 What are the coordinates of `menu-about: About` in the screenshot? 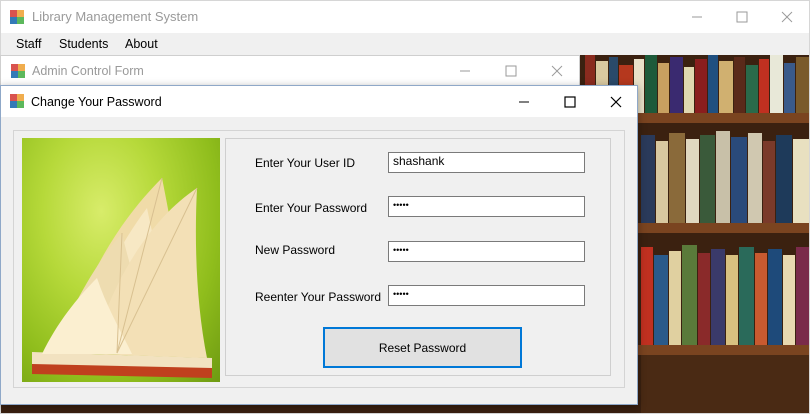 It's located at (141, 44).